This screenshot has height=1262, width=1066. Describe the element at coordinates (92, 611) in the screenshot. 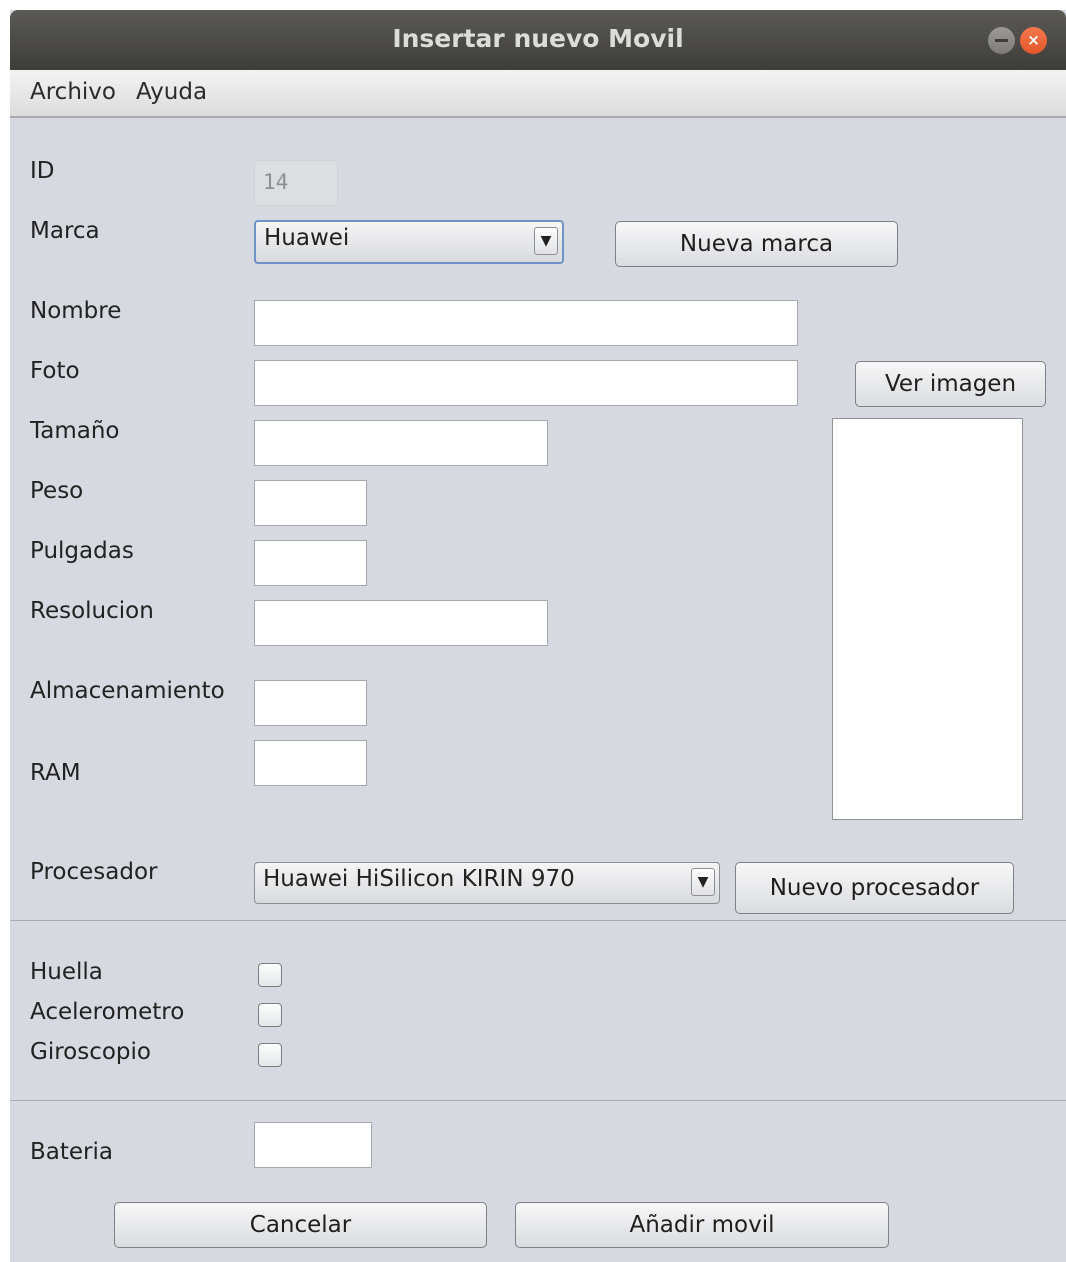

I see `resolucion-label: Resolucion` at that location.